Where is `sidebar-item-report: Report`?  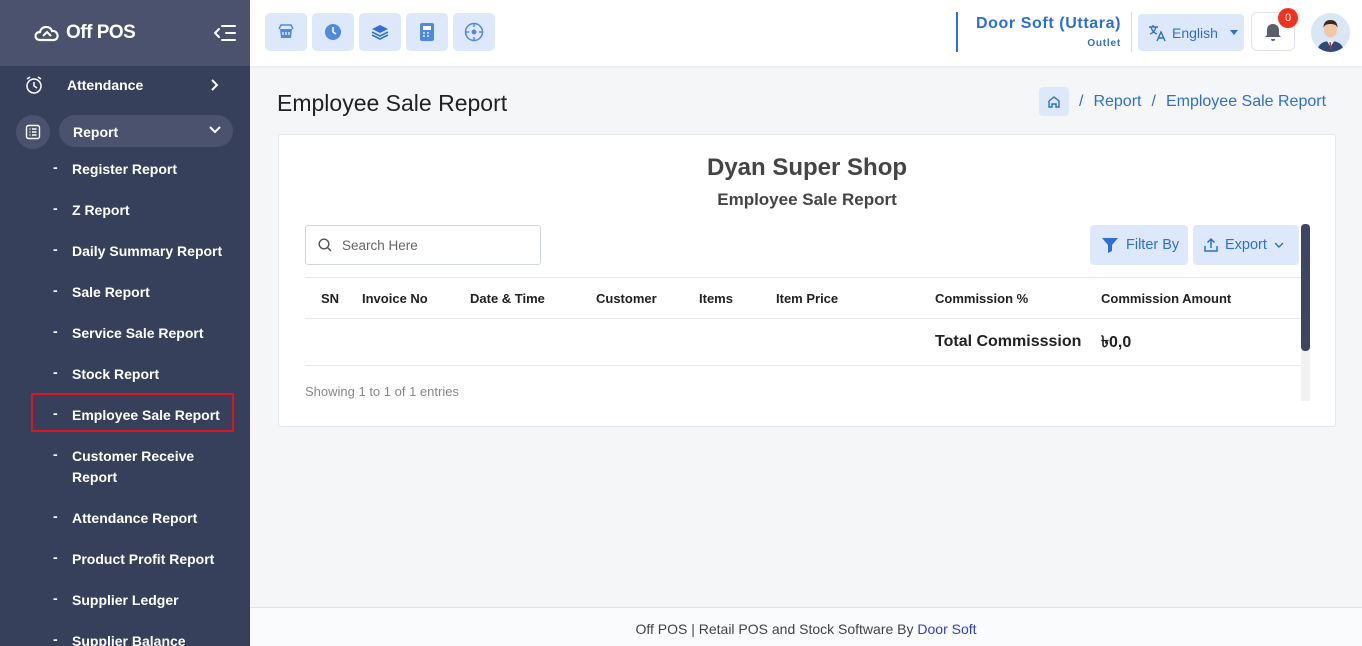
sidebar-item-report: Report is located at coordinates (125, 131).